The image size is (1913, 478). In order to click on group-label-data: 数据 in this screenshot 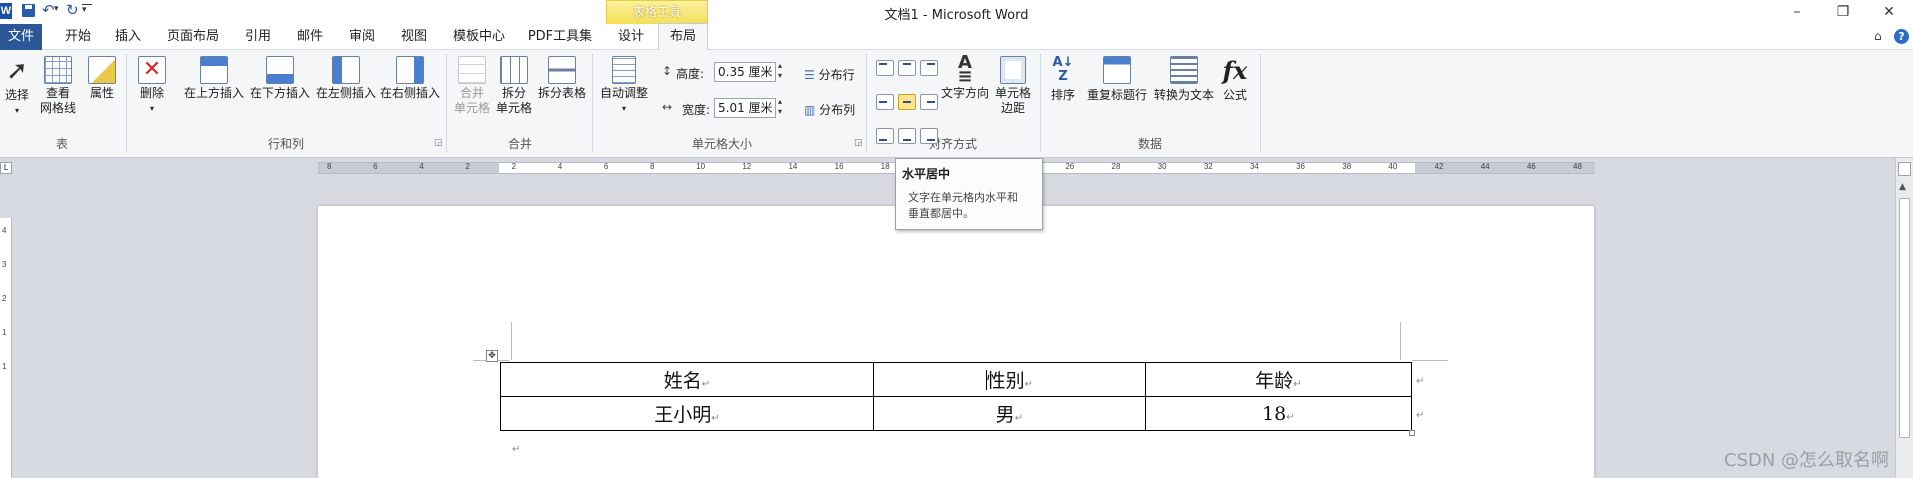, I will do `click(1149, 144)`.